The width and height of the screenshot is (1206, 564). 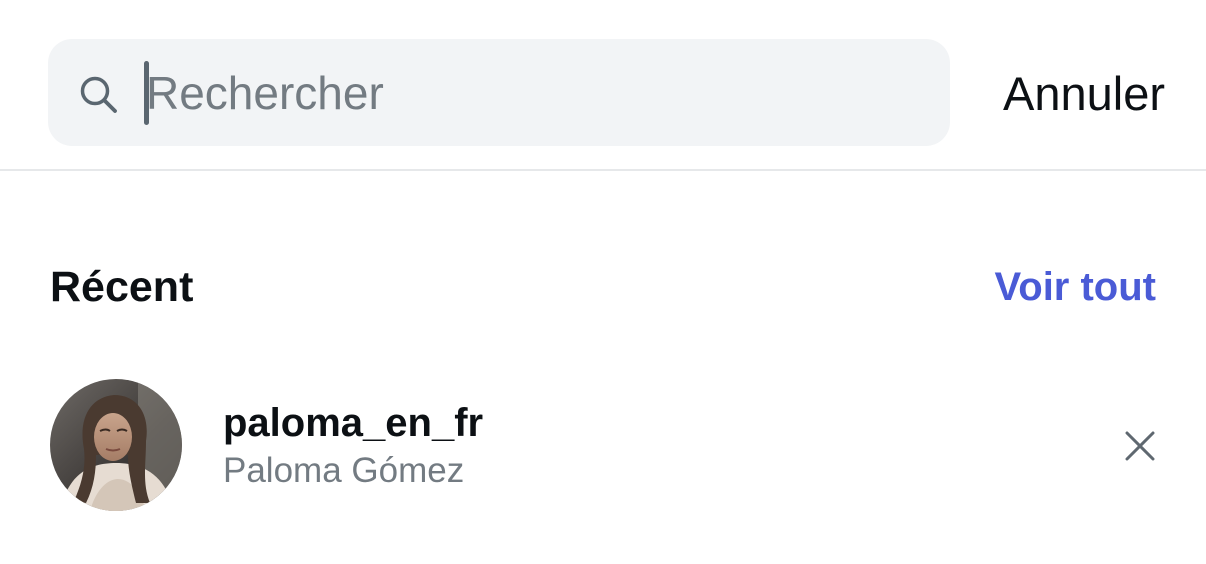 What do you see at coordinates (98, 94) in the screenshot?
I see `search-icon` at bounding box center [98, 94].